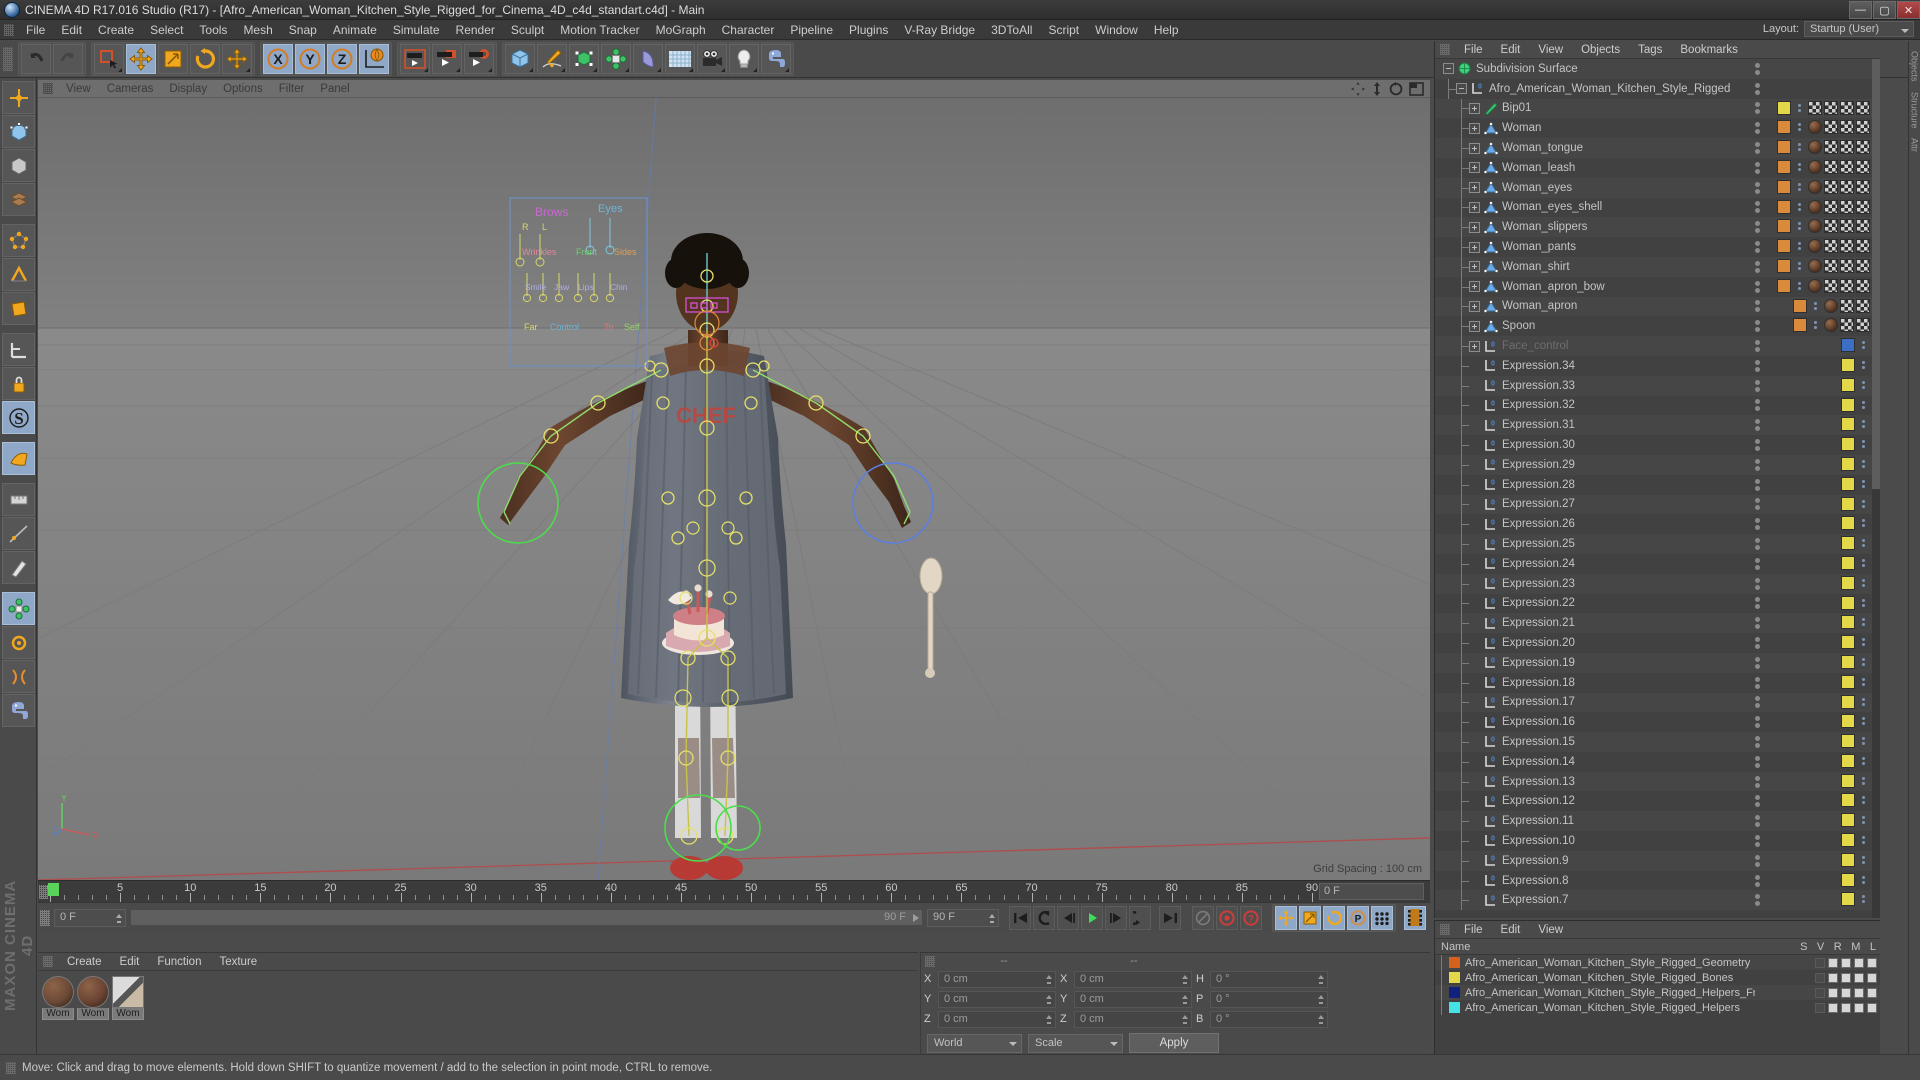  Describe the element at coordinates (237, 59) in the screenshot. I see `move-axis-icon` at that location.